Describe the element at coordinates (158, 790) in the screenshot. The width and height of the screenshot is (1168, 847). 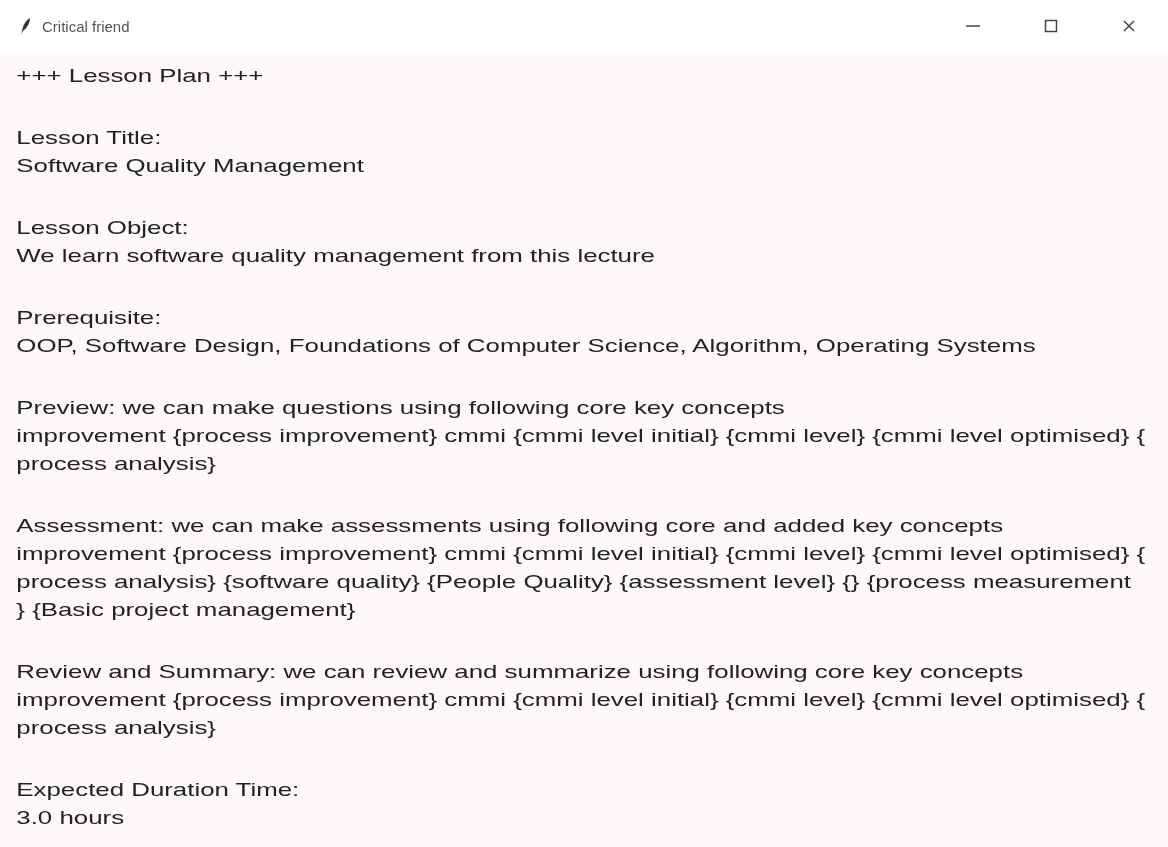
I see `text-line: Expected Duration Time:` at that location.